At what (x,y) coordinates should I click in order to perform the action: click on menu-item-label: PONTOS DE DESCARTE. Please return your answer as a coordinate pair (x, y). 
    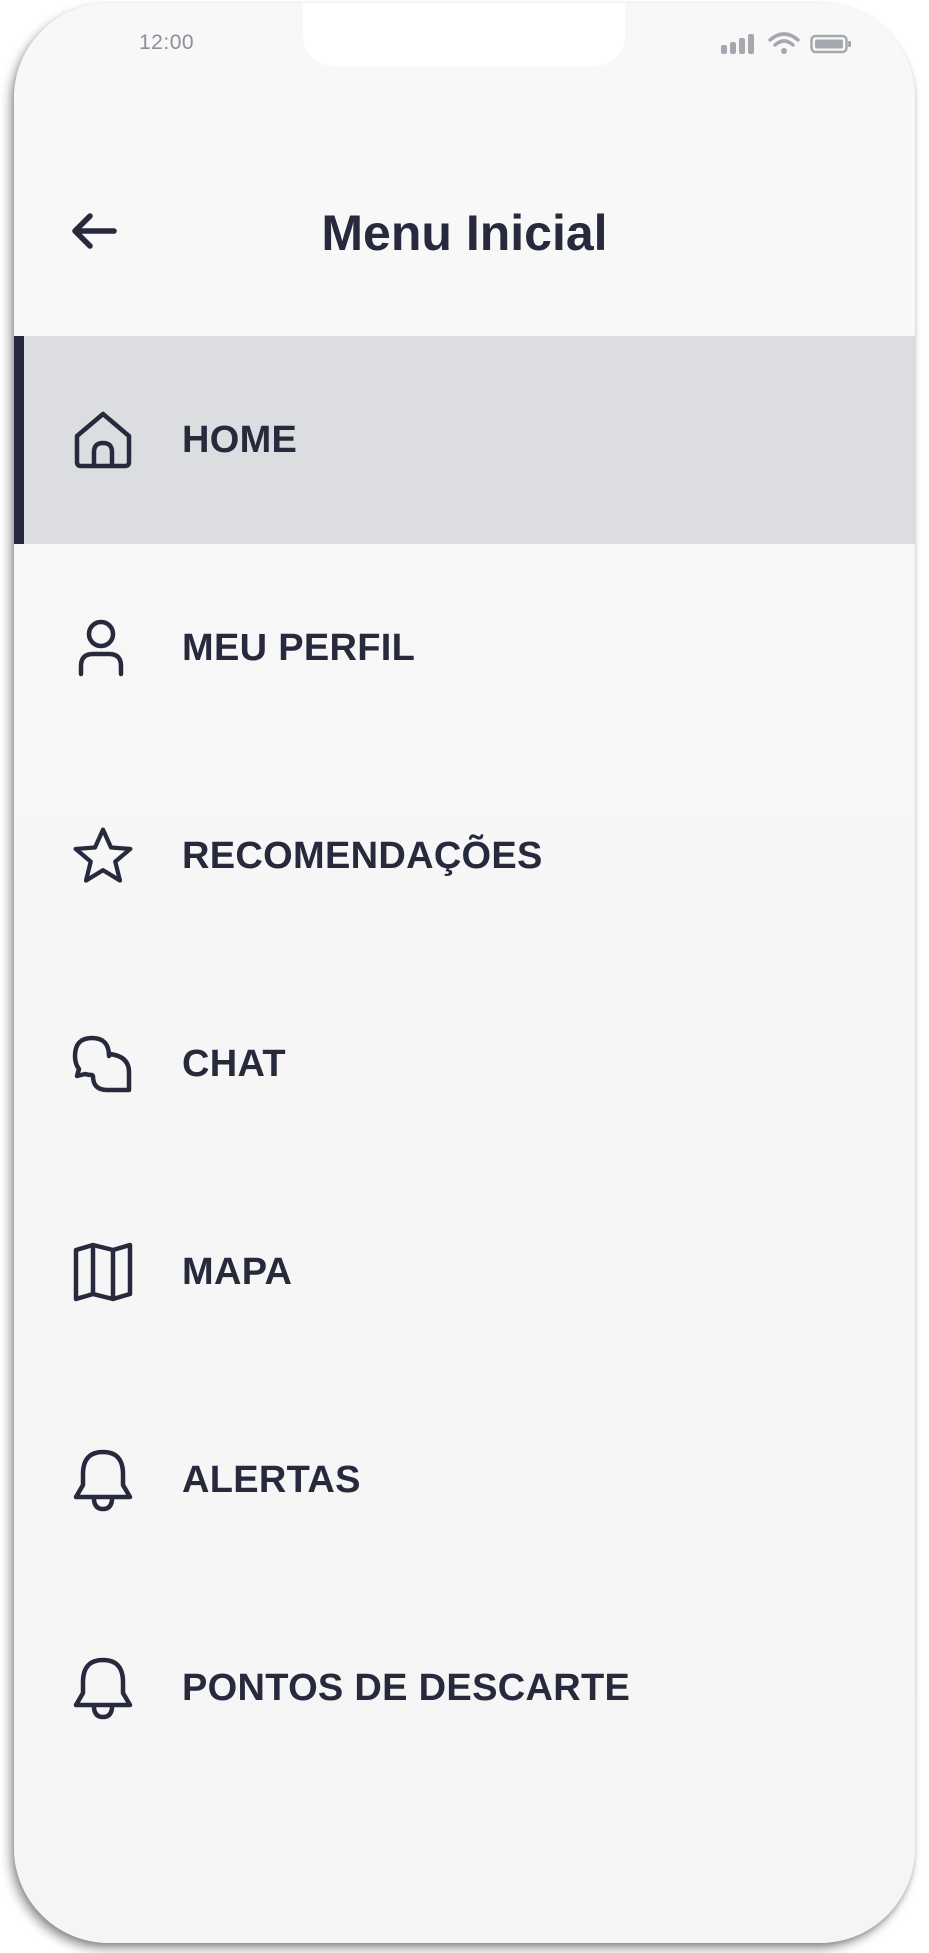
    Looking at the image, I should click on (406, 1687).